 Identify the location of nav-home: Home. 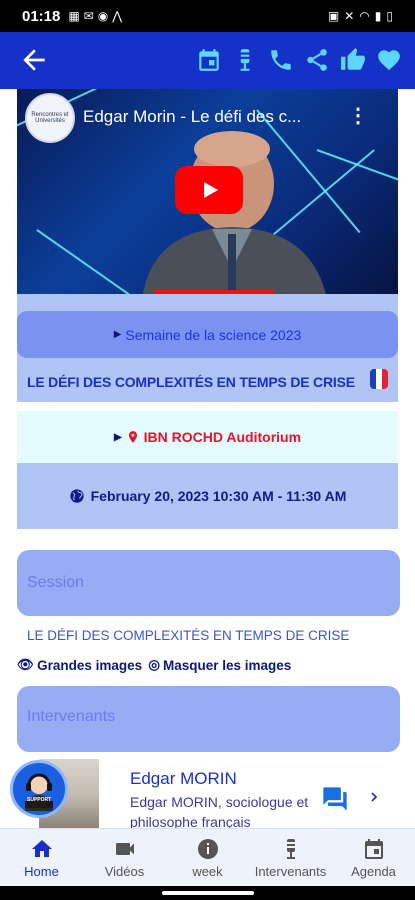
(41, 857).